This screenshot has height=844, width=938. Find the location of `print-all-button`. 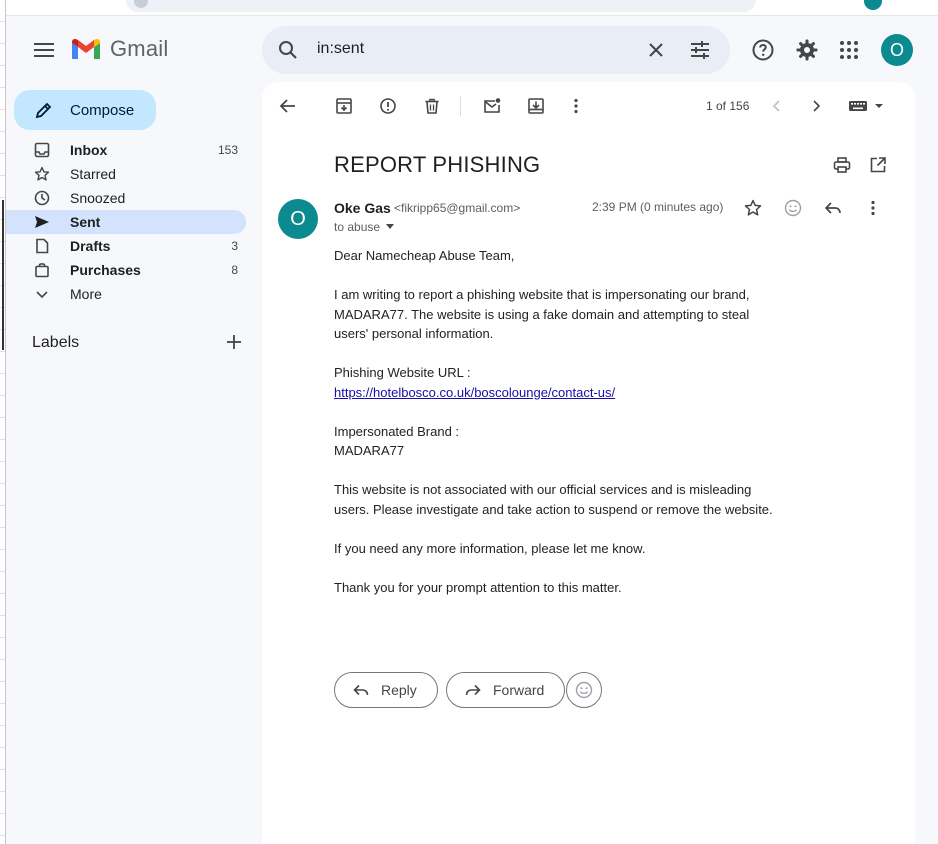

print-all-button is located at coordinates (842, 165).